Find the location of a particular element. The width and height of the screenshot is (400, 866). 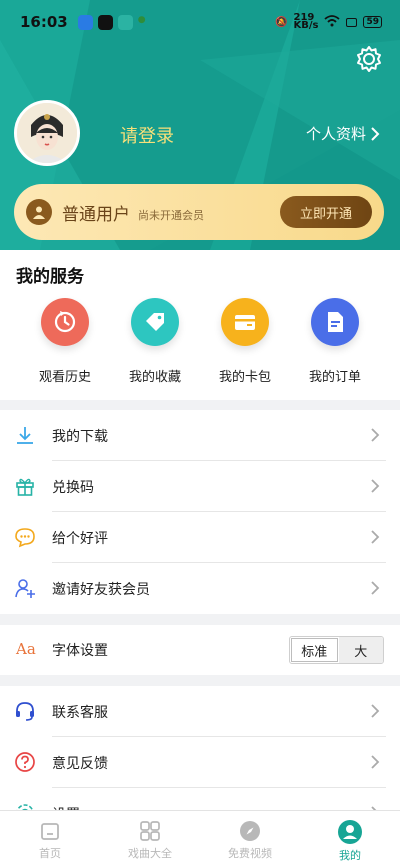

font-size-toggle: 标准 大 is located at coordinates (336, 650).